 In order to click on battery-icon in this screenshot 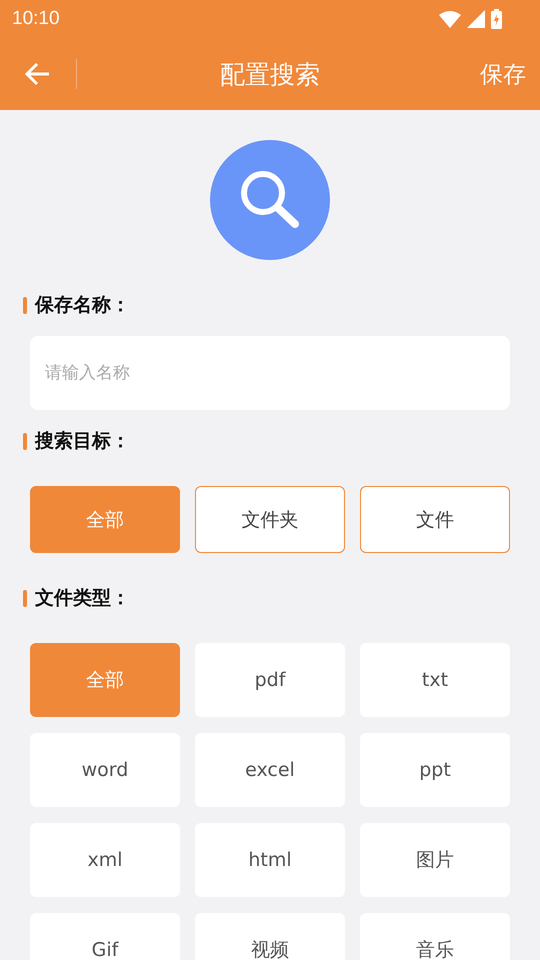, I will do `click(496, 19)`.